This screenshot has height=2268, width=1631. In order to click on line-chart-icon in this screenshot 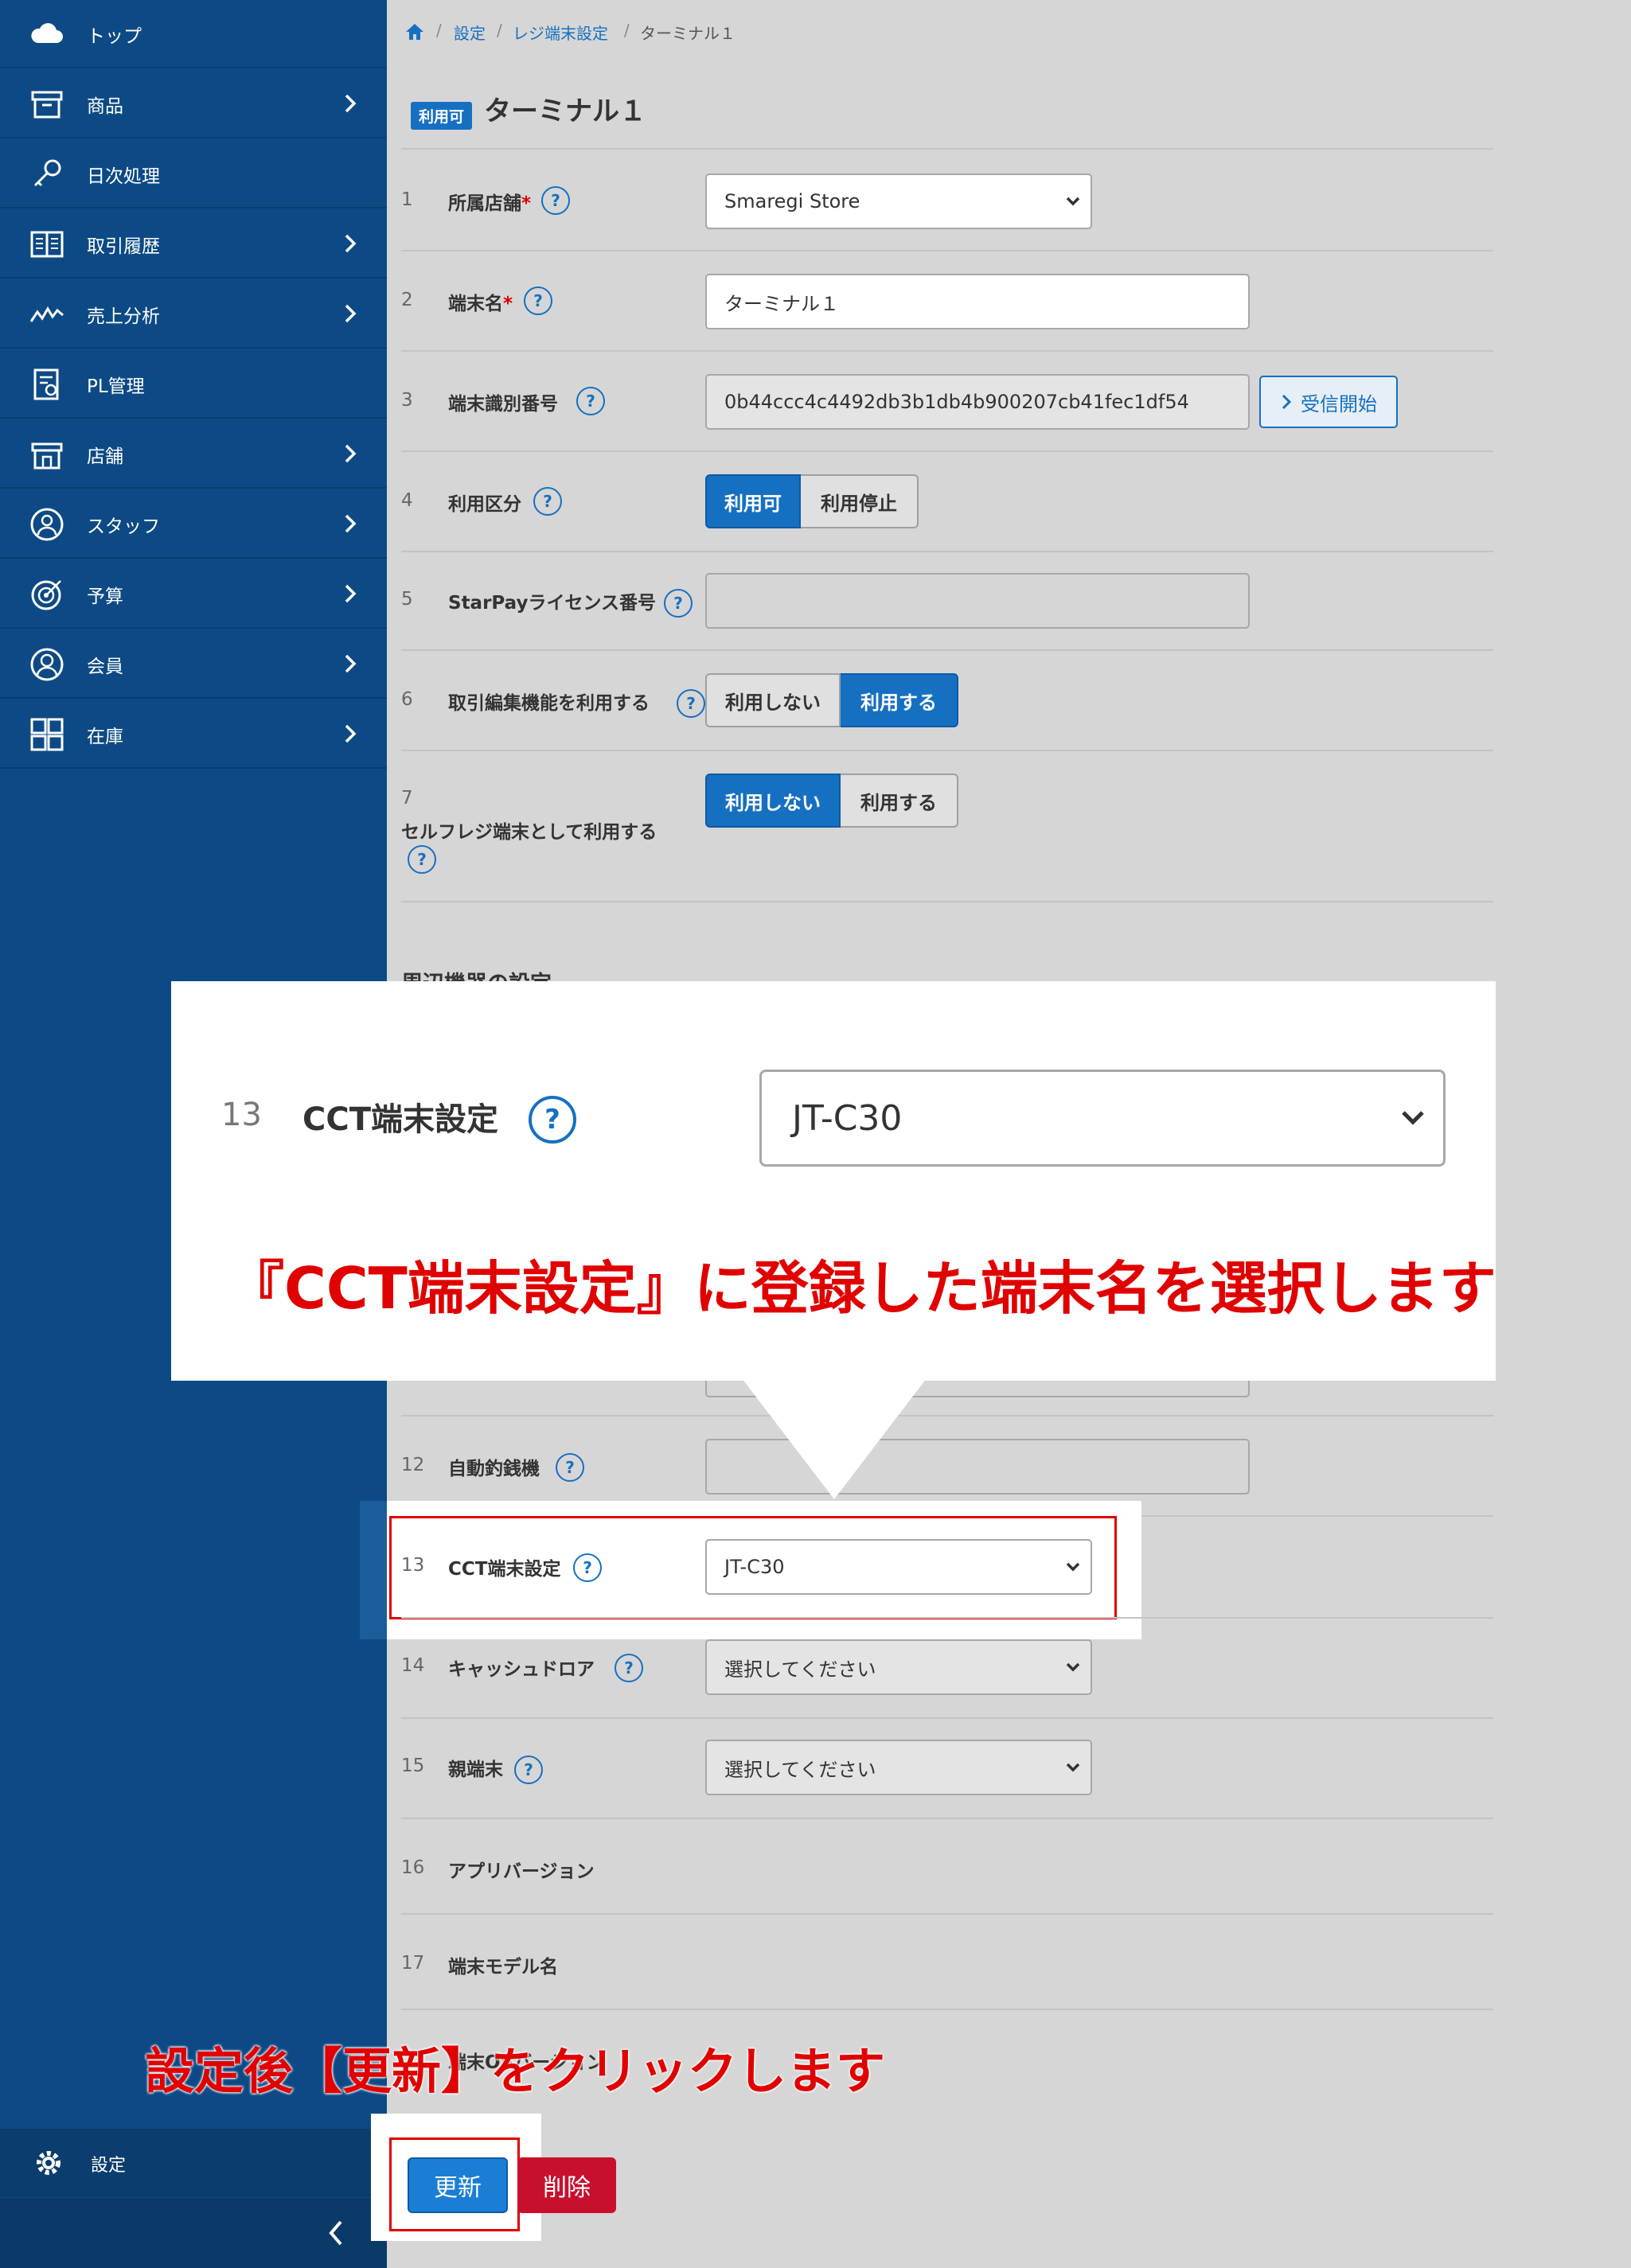, I will do `click(46, 314)`.